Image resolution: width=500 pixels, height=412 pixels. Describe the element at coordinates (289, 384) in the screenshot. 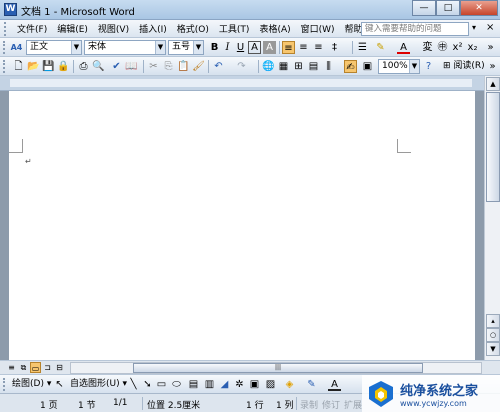

I see `fill-color-icon: ◈` at that location.